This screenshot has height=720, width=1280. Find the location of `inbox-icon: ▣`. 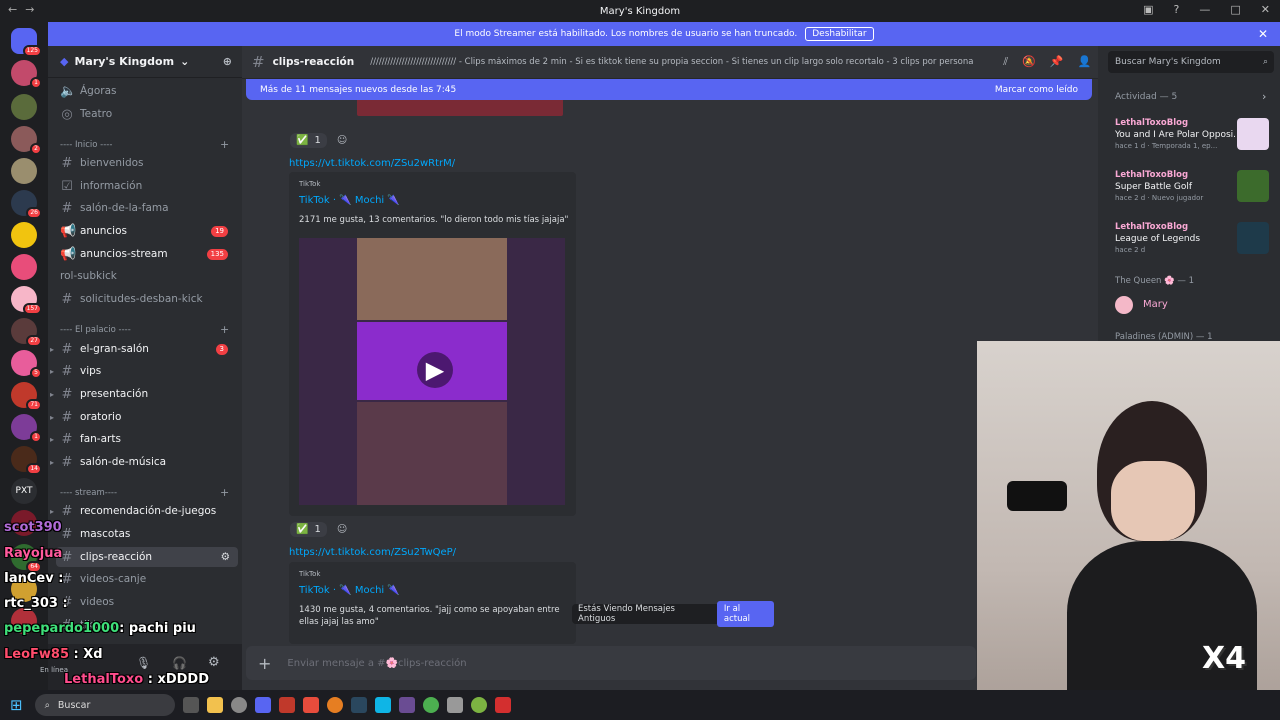

inbox-icon: ▣ is located at coordinates (1148, 9).